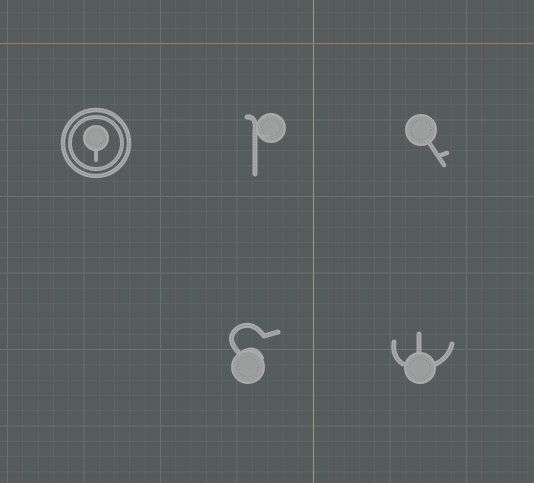  What do you see at coordinates (251, 145) in the screenshot?
I see `p-stem` at bounding box center [251, 145].